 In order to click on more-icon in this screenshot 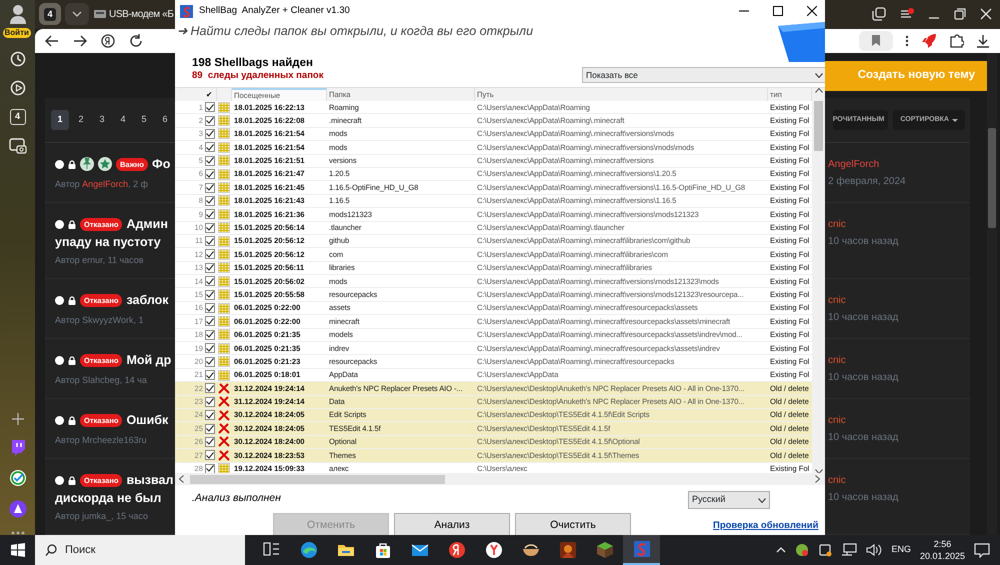, I will do `click(17, 533)`.